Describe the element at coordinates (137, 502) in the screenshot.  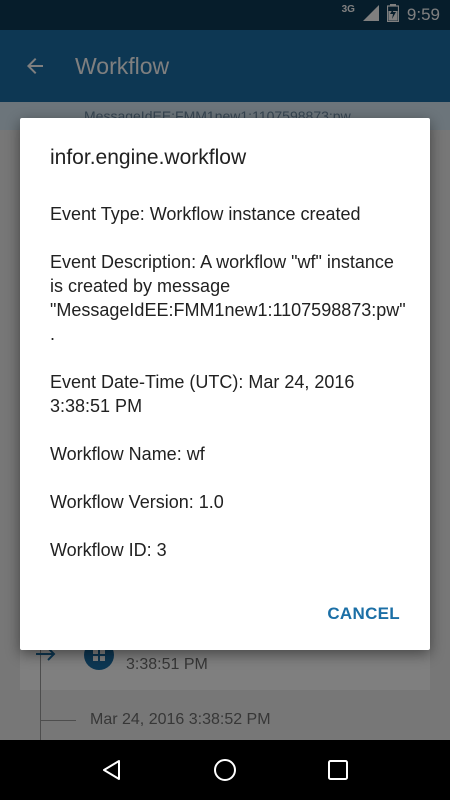
I see `workflow-version: Workflow Version: 1.0` at that location.